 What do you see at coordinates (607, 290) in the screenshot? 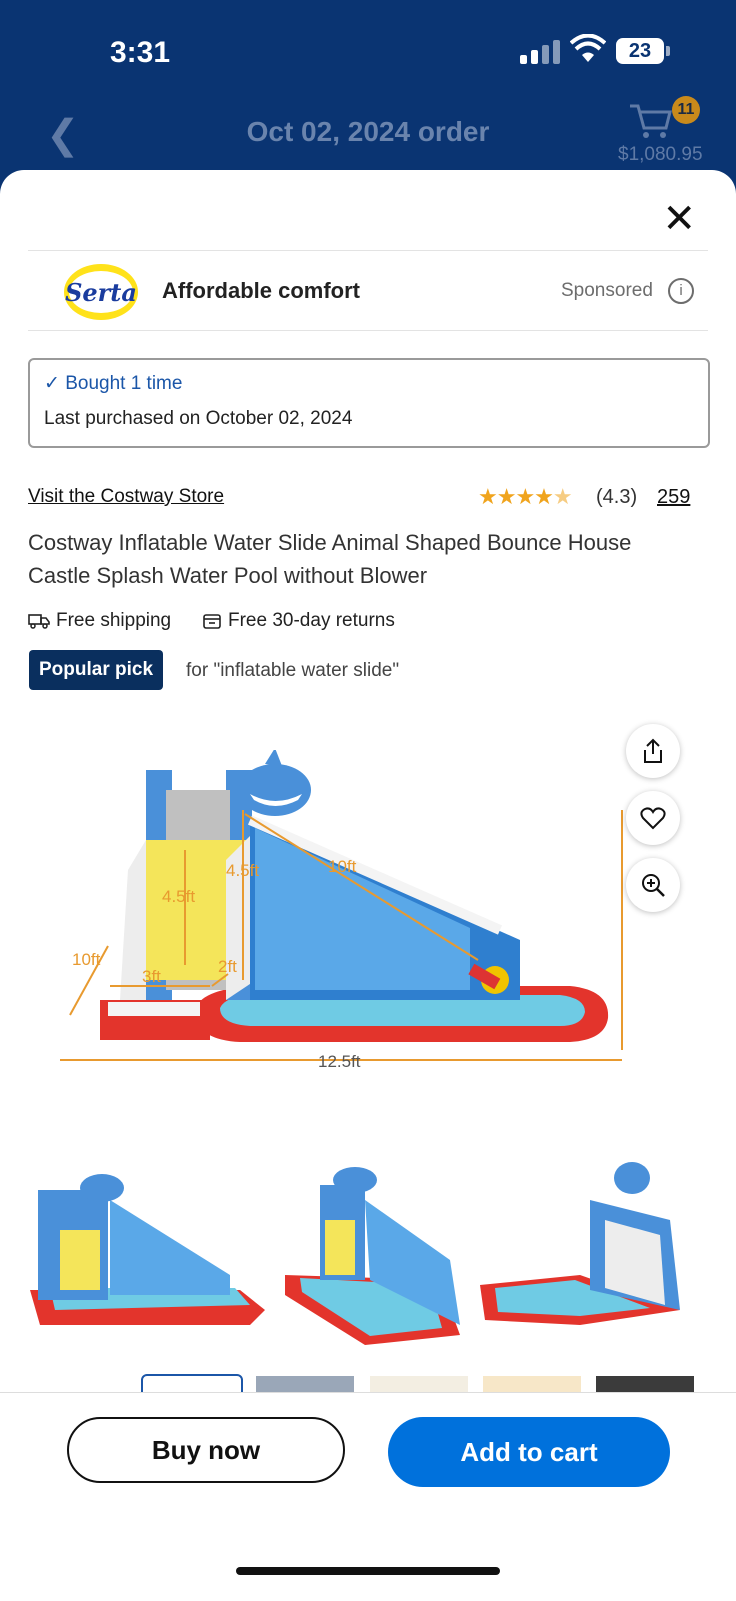
I see `sponsored-label: Sponsored` at bounding box center [607, 290].